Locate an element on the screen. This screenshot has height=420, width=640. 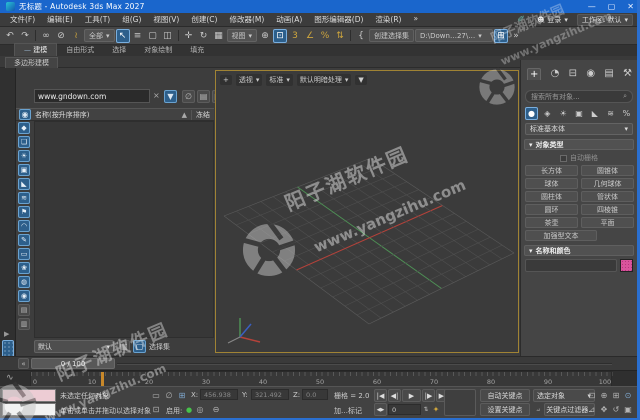
search-all-objects-input: 搜索所有对象... ⌕ is located at coordinates (579, 96).